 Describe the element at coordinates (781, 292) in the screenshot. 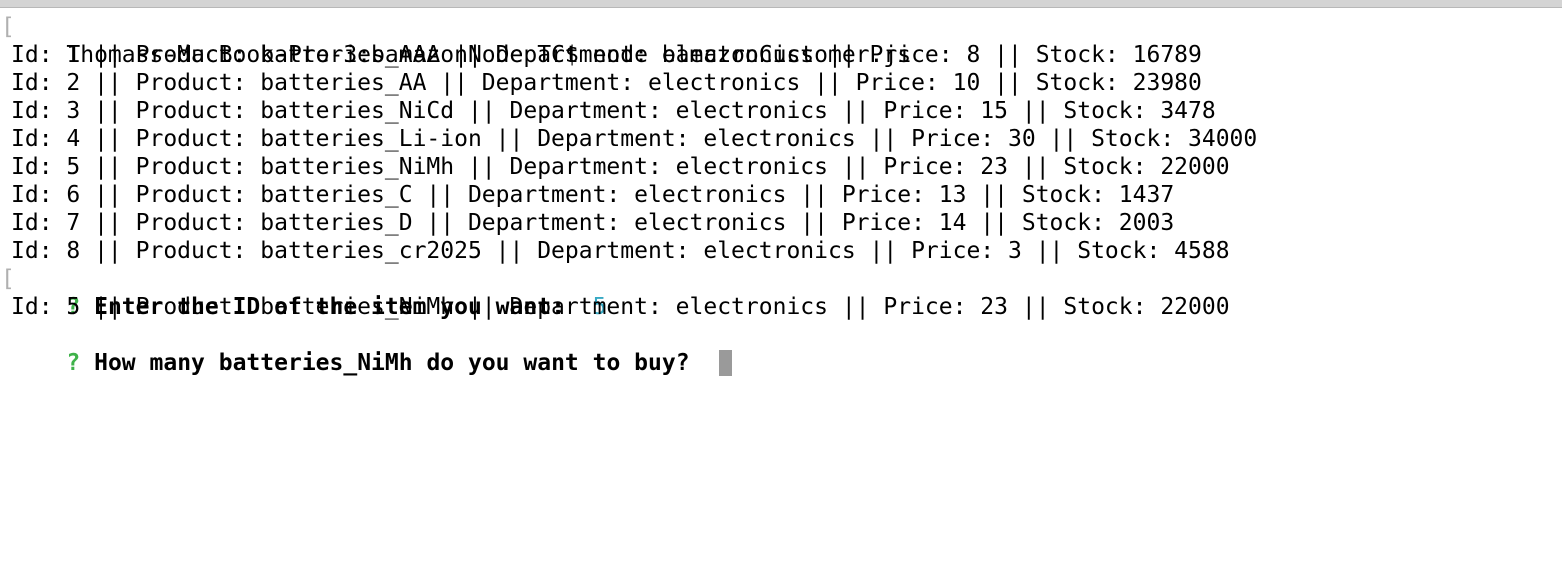

I see `id-prompt-line: [? Enter the ID of the item you want: 5` at that location.